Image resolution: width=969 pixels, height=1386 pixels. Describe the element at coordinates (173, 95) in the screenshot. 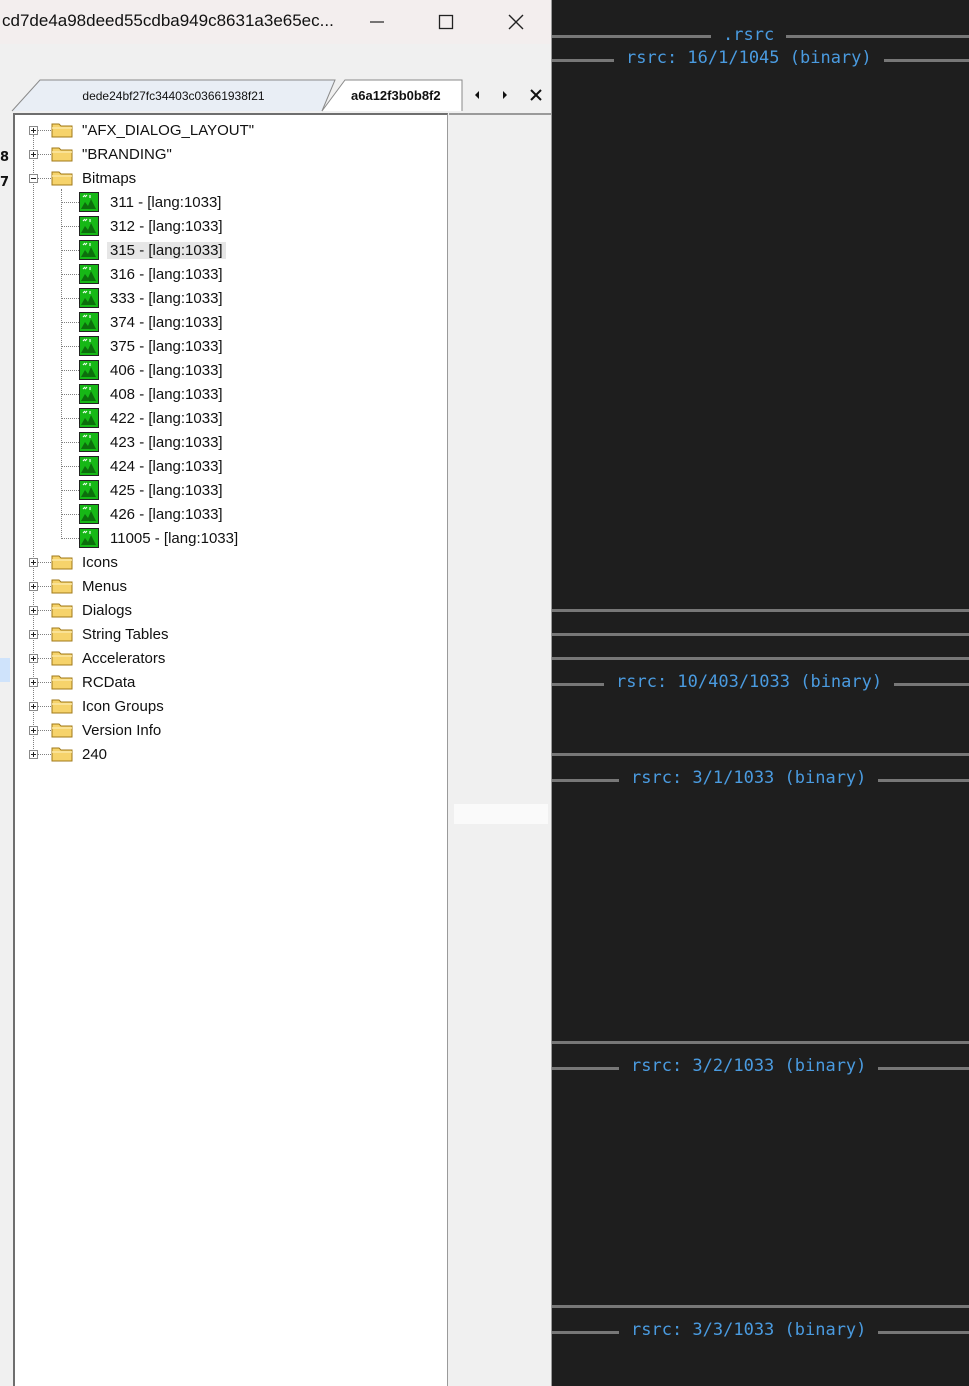

I see `tab-file-1: dede24bf27fc34403c03661938f21` at that location.